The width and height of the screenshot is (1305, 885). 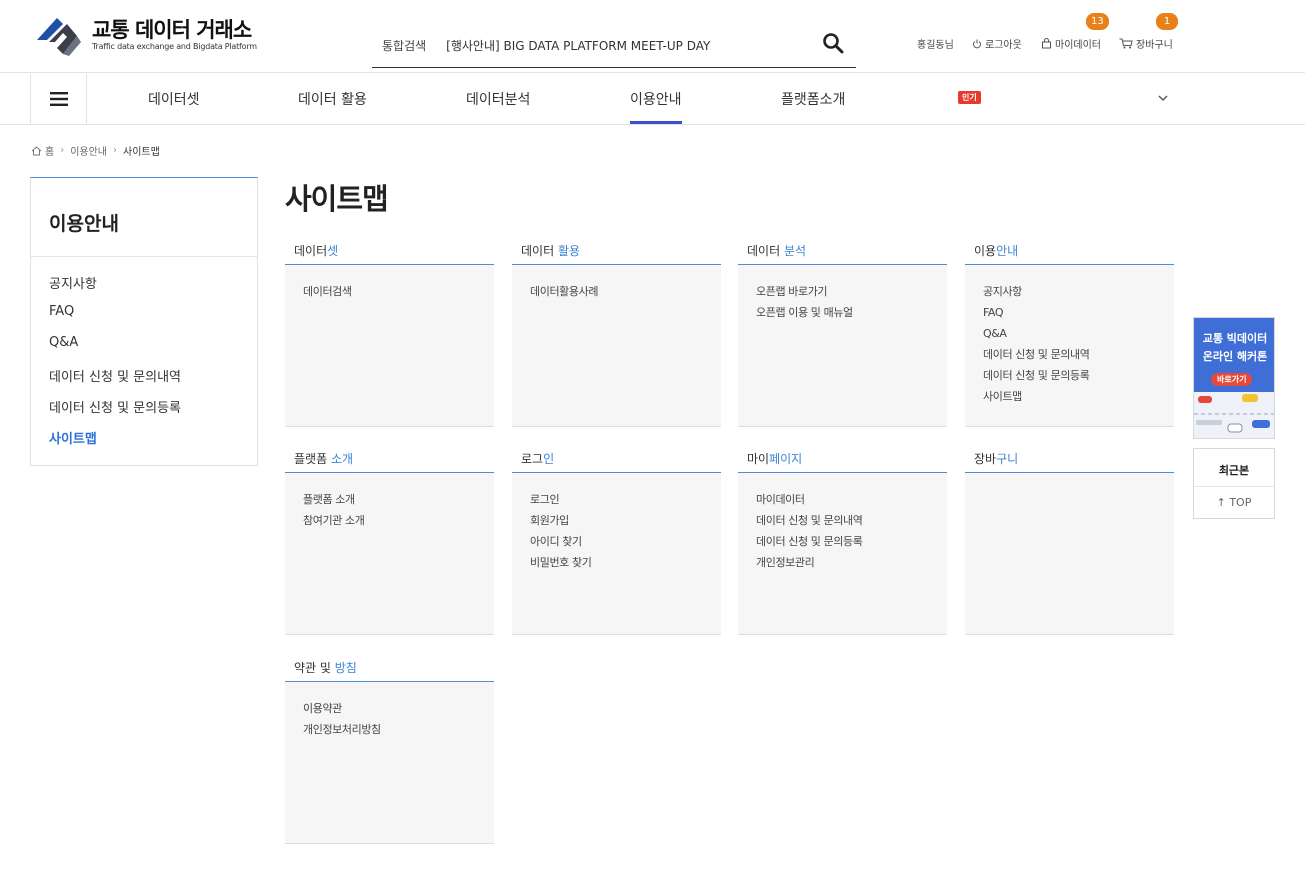 I want to click on sitemap-link: 마이데이터, so click(x=851, y=499).